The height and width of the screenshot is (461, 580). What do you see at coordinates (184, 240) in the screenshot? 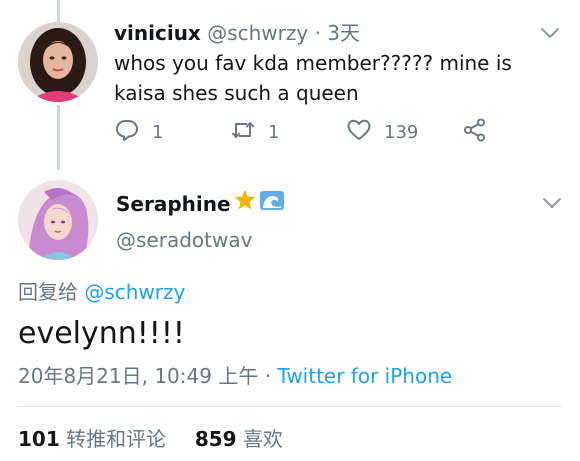
I see `author-handle: @seradotwav` at bounding box center [184, 240].